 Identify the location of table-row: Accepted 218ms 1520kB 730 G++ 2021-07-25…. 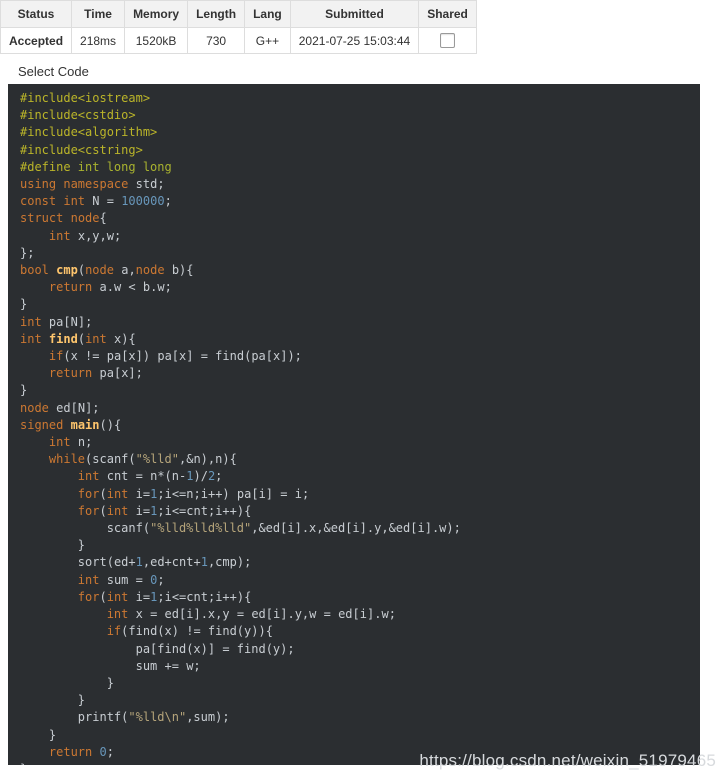
(238, 40).